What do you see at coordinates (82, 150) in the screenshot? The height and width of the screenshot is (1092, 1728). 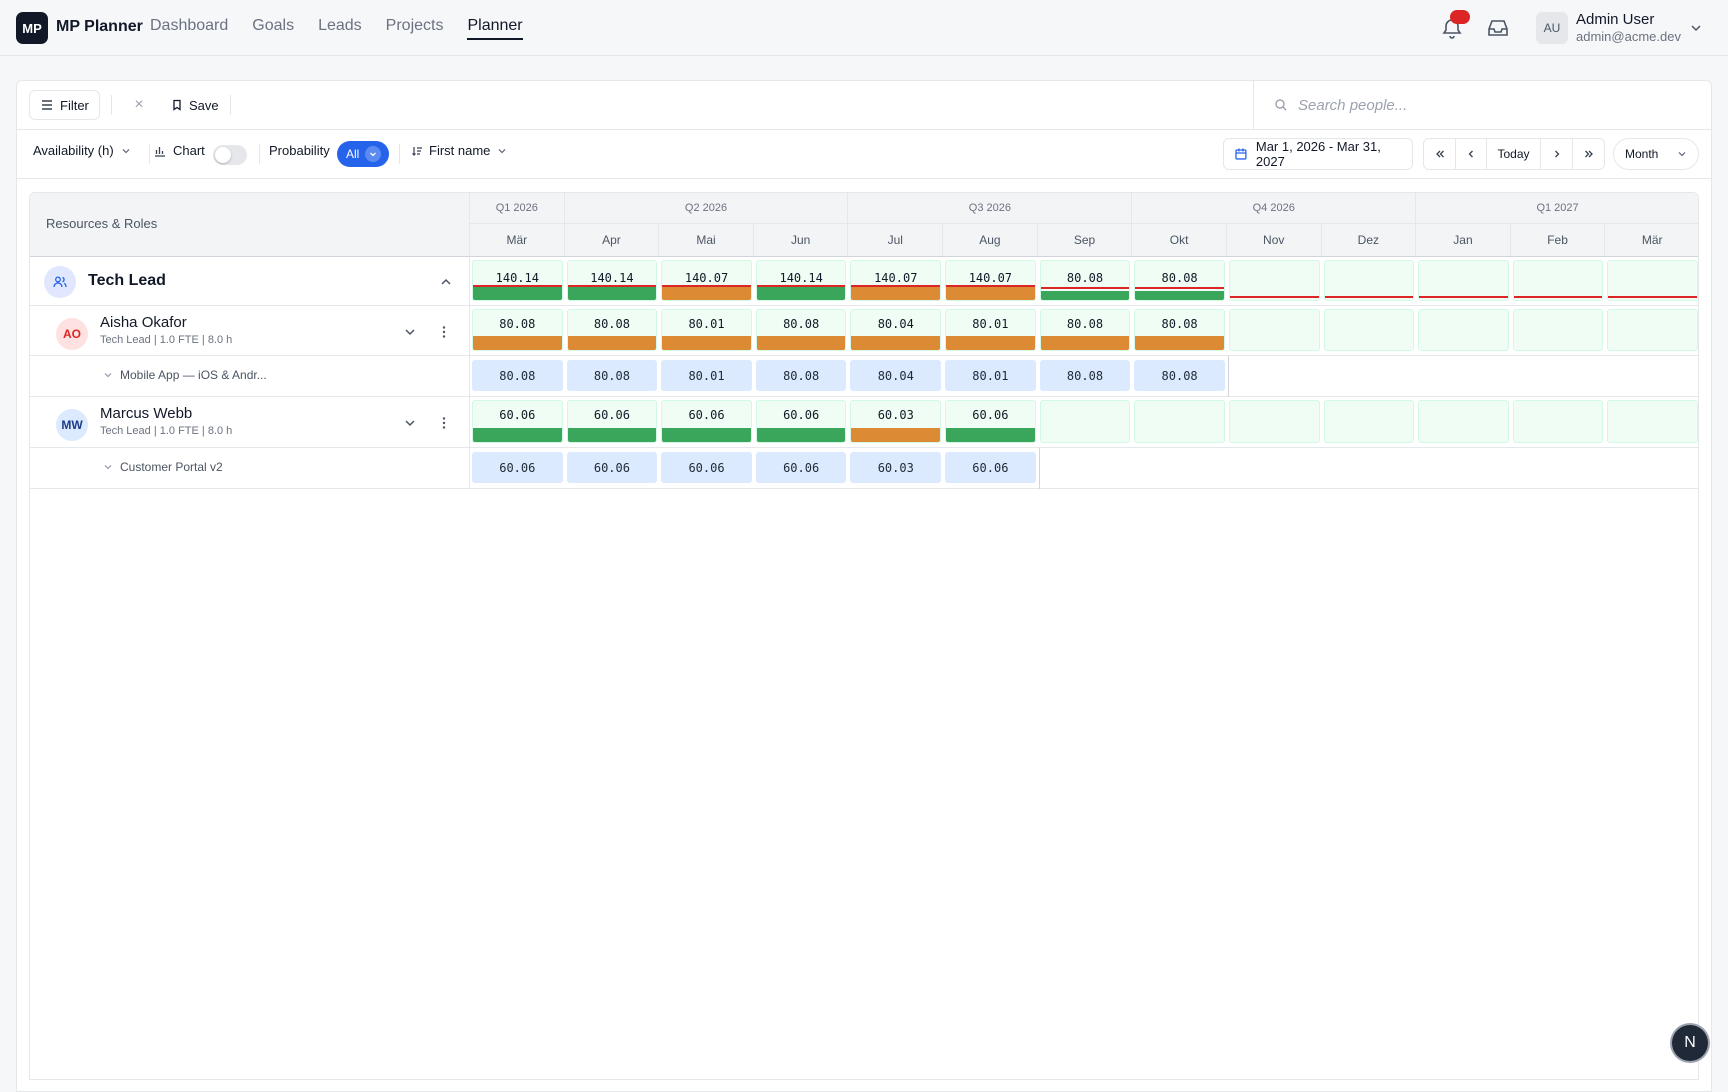 I see `metric-dropdown: Availability (h)` at bounding box center [82, 150].